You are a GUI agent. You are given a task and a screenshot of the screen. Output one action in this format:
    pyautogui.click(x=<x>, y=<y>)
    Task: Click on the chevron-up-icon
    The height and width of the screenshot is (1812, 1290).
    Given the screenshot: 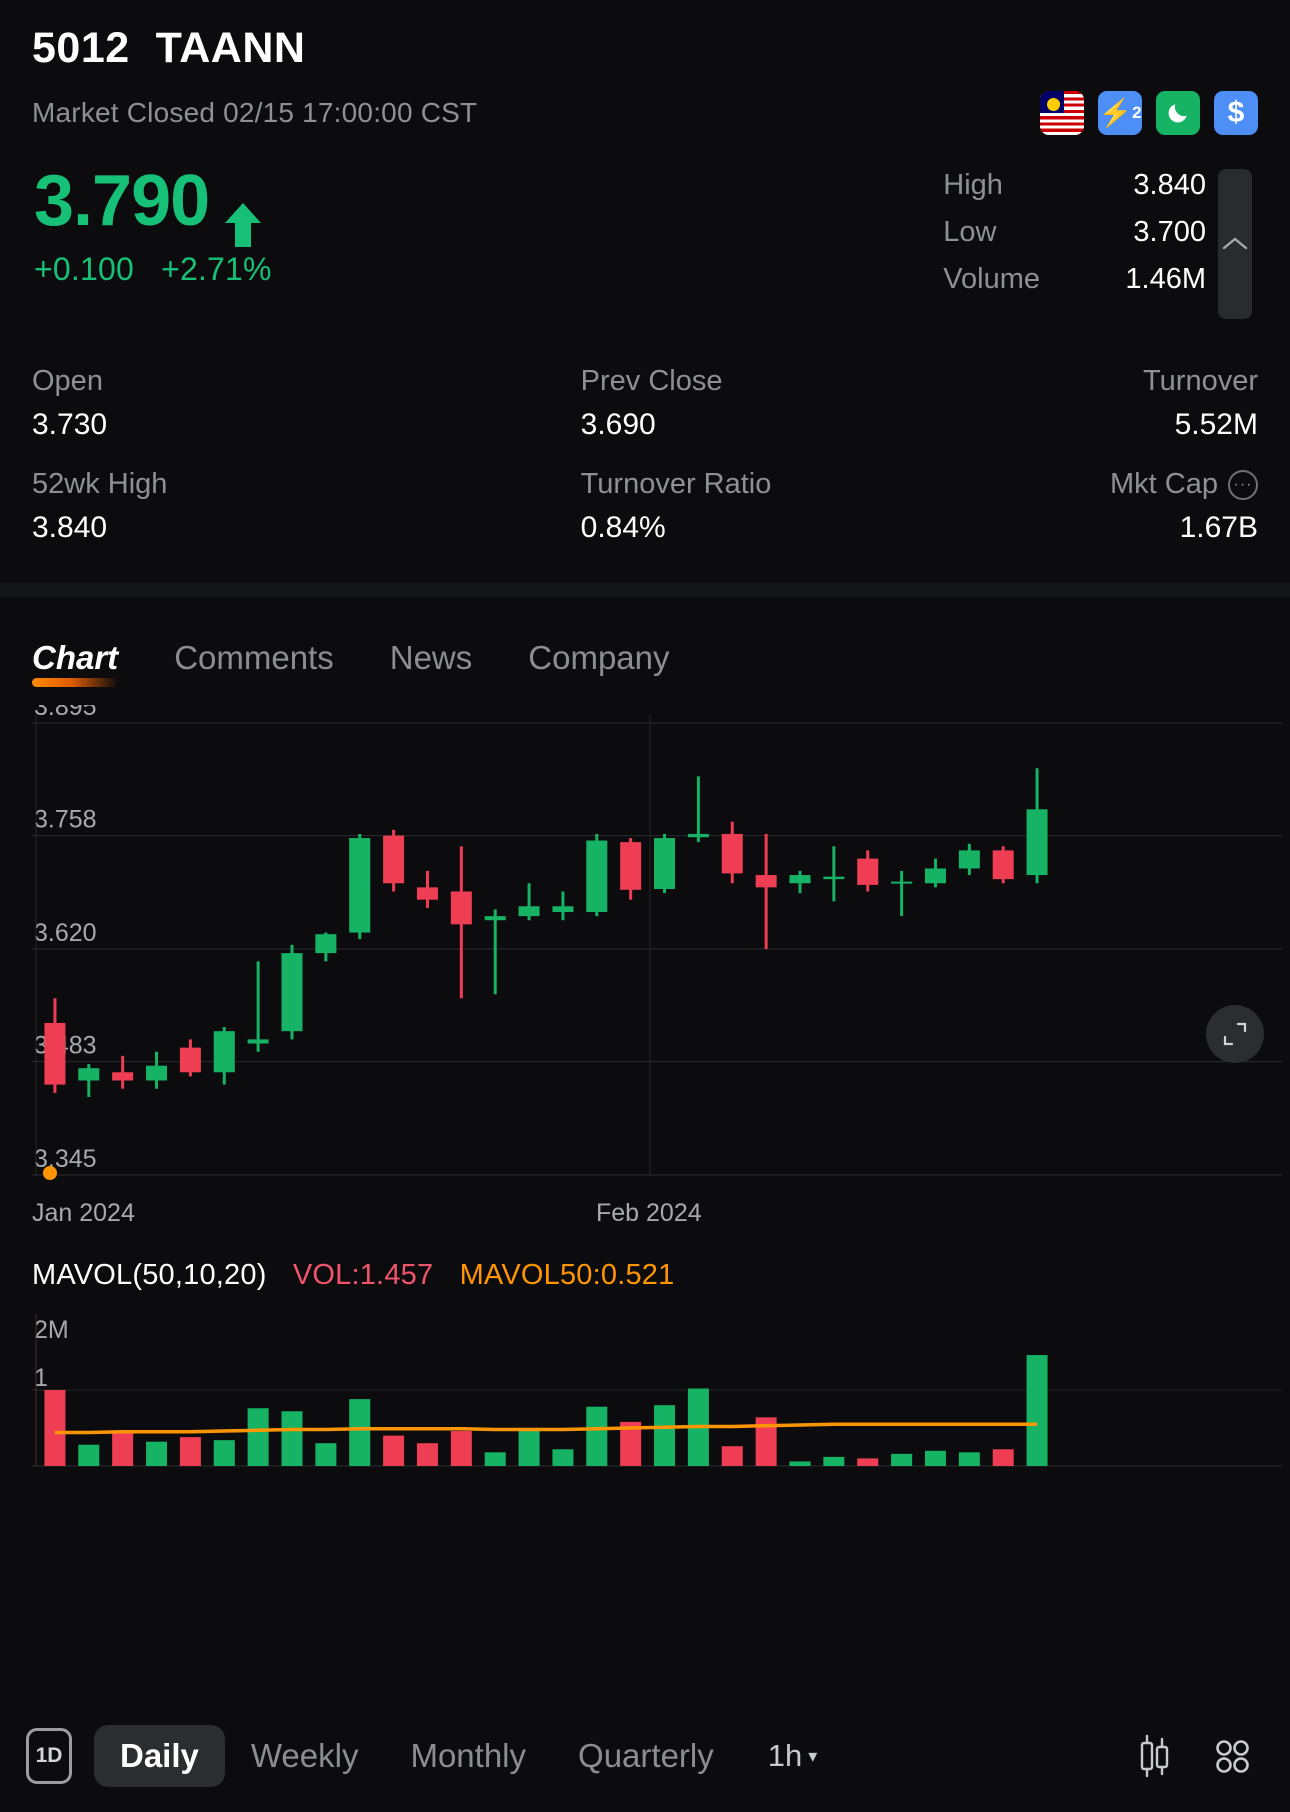 What is the action you would take?
    pyautogui.click(x=1235, y=243)
    